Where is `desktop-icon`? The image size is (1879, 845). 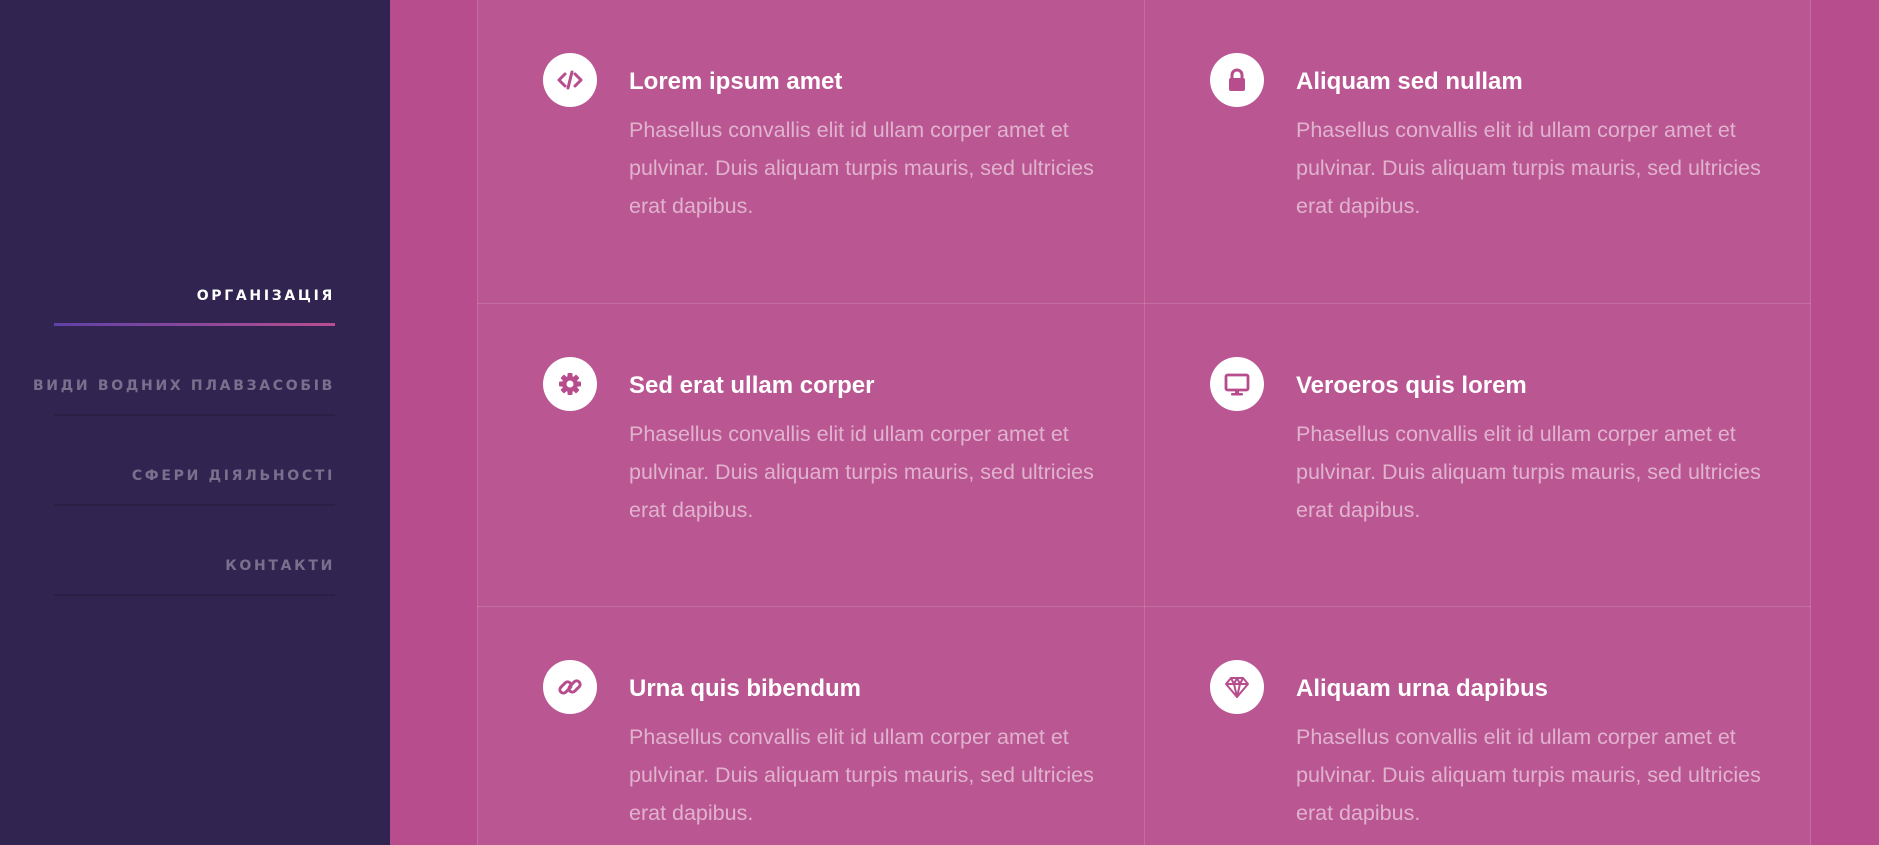
desktop-icon is located at coordinates (1237, 384).